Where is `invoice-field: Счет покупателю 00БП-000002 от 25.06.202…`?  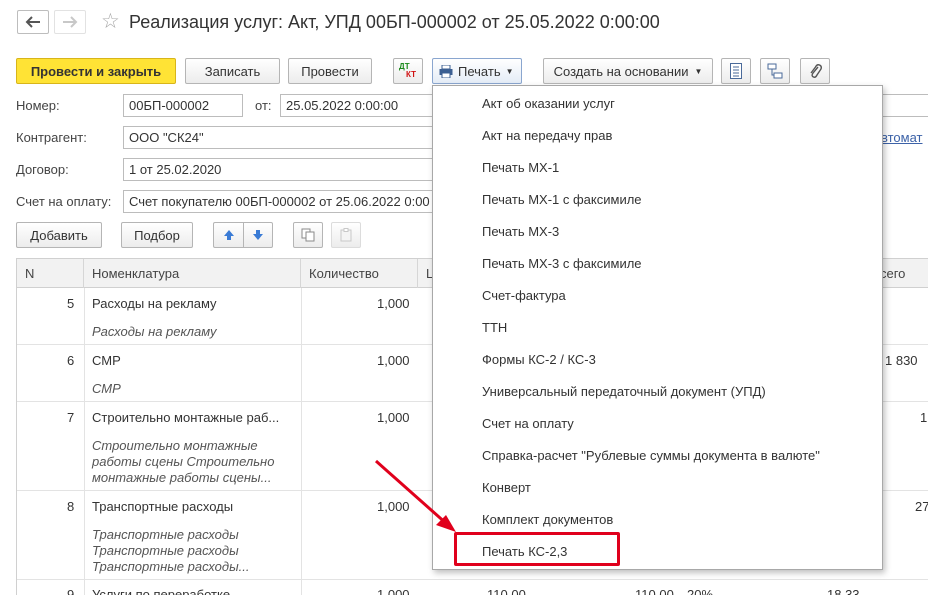 invoice-field: Счет покупателю 00БП-000002 от 25.06.202… is located at coordinates (281, 201).